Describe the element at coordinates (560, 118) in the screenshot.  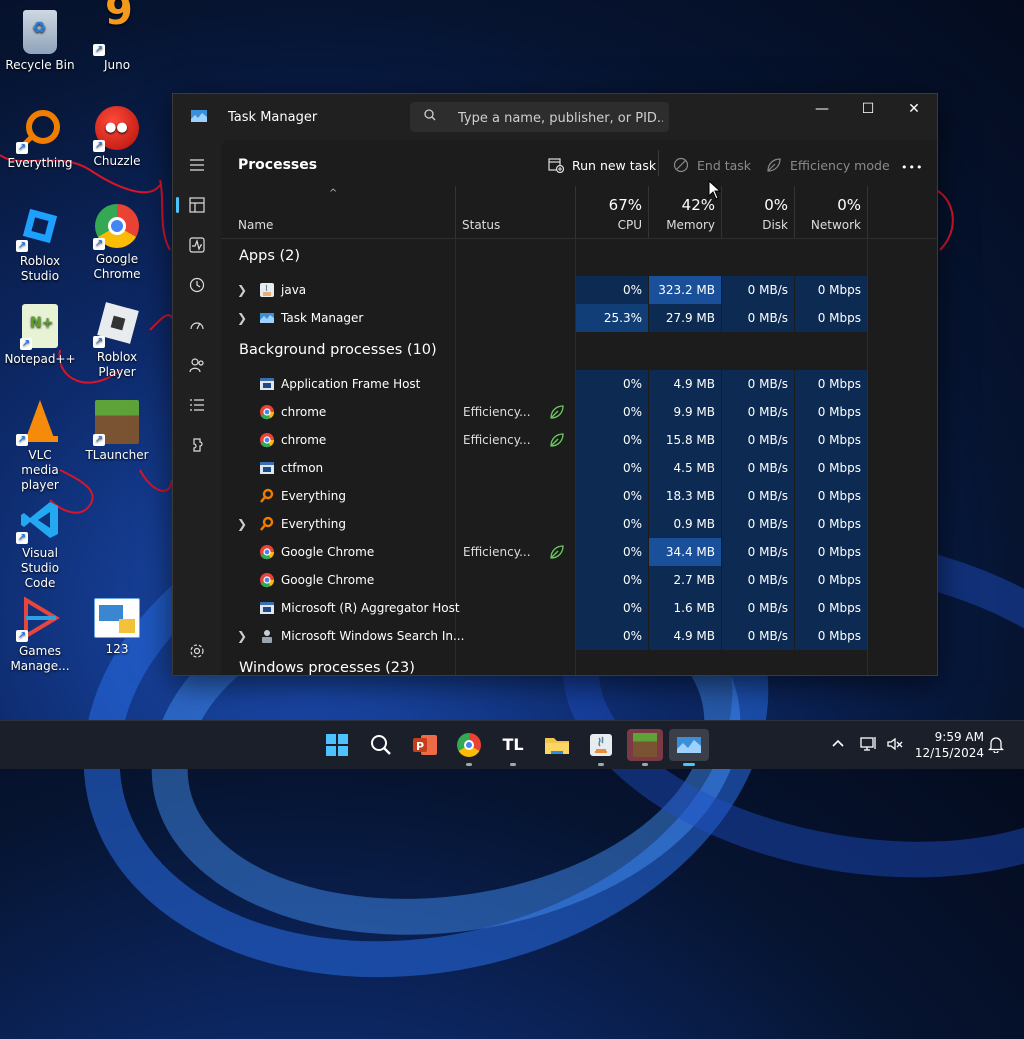
I see `search-input` at that location.